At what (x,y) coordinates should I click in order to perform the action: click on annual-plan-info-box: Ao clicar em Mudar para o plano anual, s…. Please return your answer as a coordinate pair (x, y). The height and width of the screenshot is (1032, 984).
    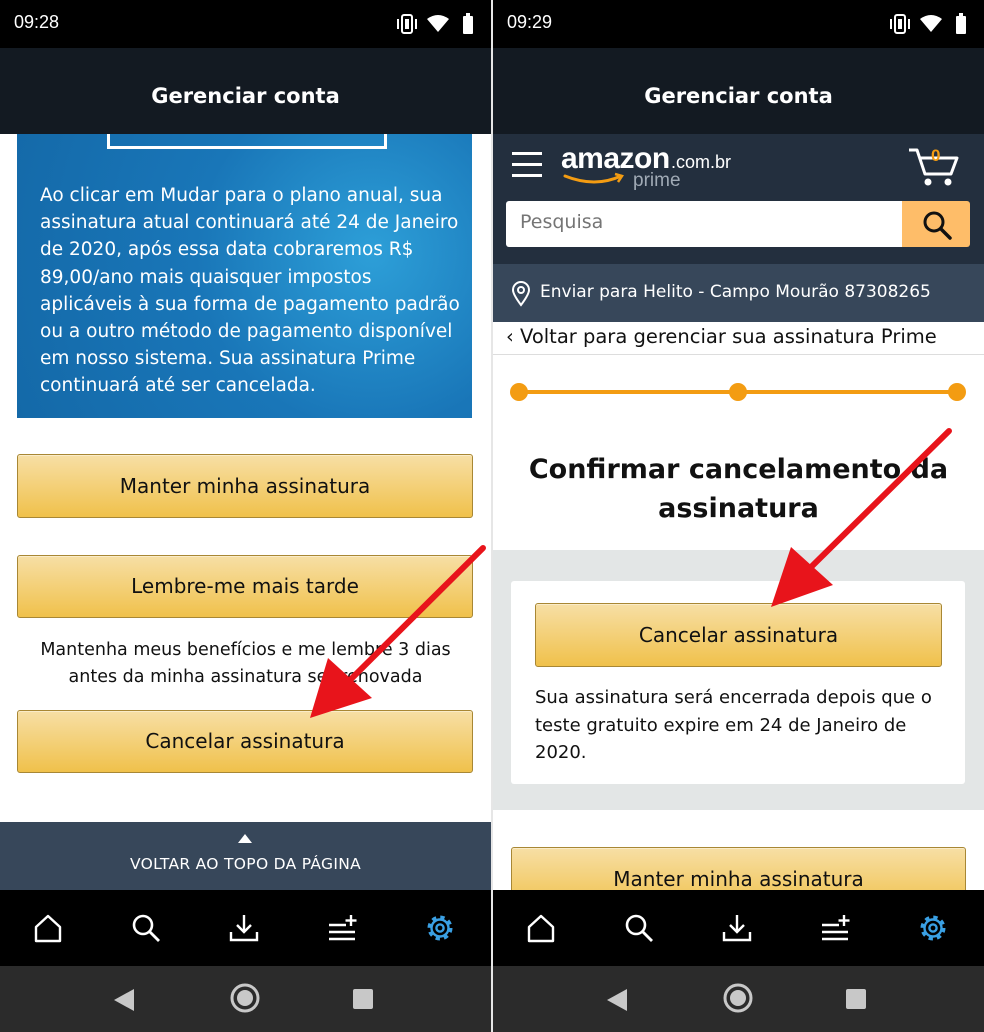
    Looking at the image, I should click on (244, 274).